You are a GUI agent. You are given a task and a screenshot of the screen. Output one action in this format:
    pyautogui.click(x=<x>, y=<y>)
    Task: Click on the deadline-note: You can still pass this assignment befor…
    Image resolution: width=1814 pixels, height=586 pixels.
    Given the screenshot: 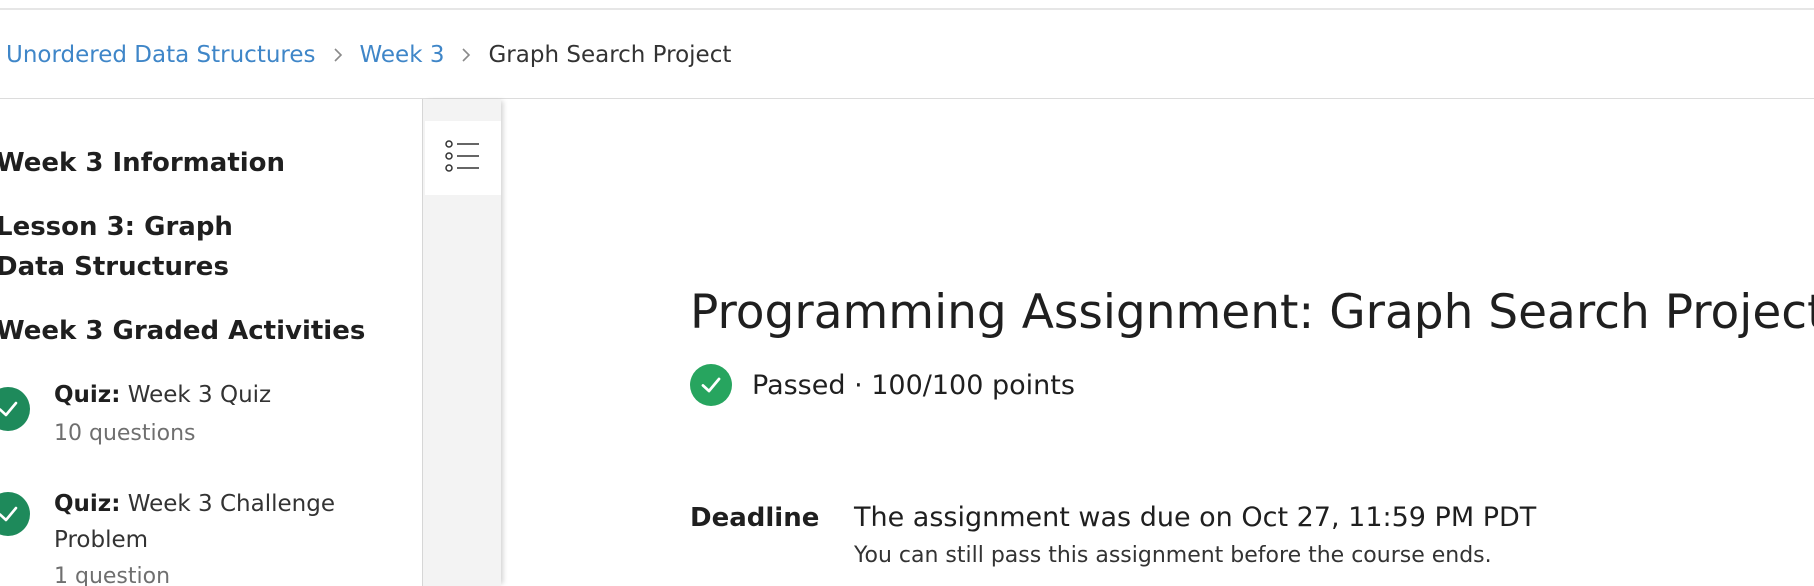 What is the action you would take?
    pyautogui.click(x=1173, y=555)
    